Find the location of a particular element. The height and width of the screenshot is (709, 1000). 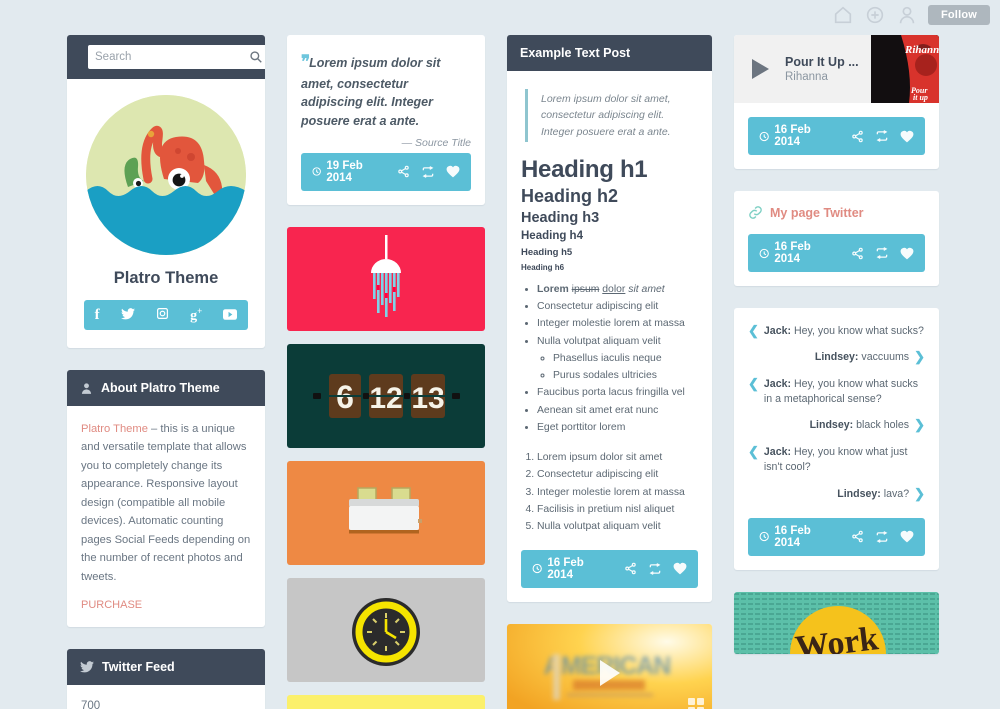

search-bar is located at coordinates (166, 57).